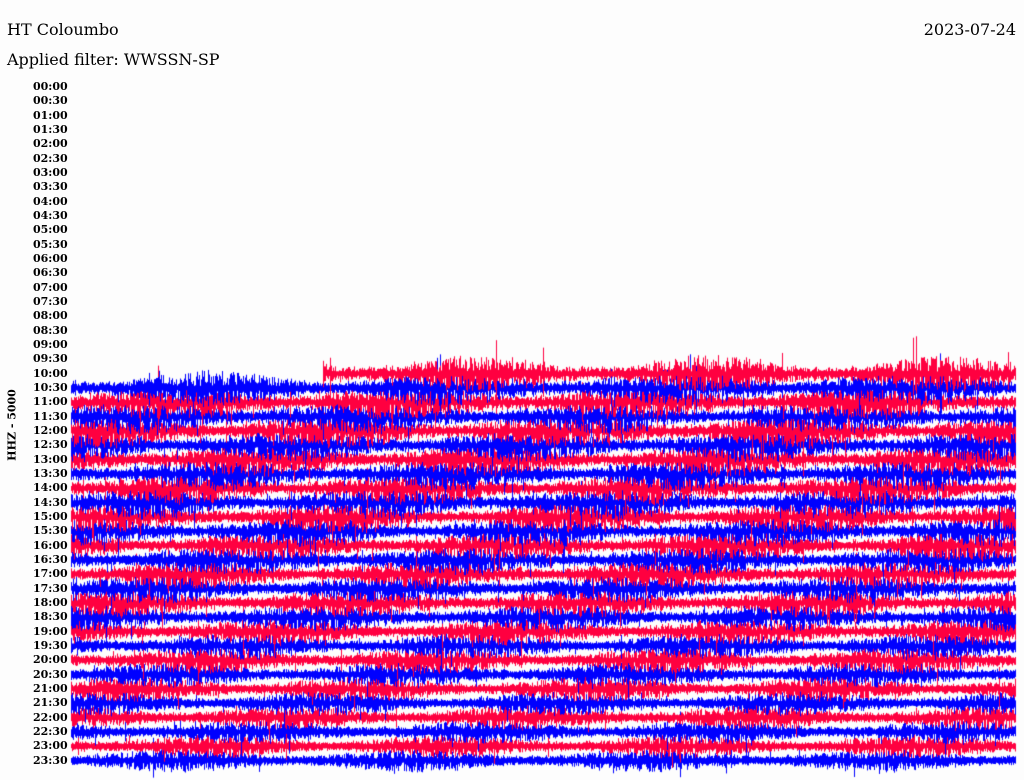  I want to click on time-tick-label: 00:30, so click(50, 101).